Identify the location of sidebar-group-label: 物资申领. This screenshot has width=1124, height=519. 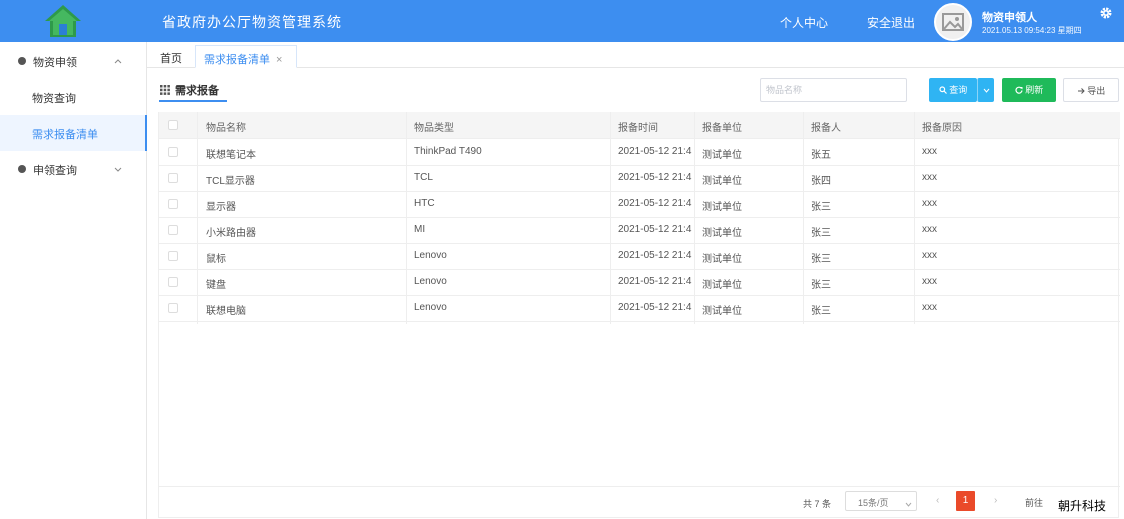
(55, 63).